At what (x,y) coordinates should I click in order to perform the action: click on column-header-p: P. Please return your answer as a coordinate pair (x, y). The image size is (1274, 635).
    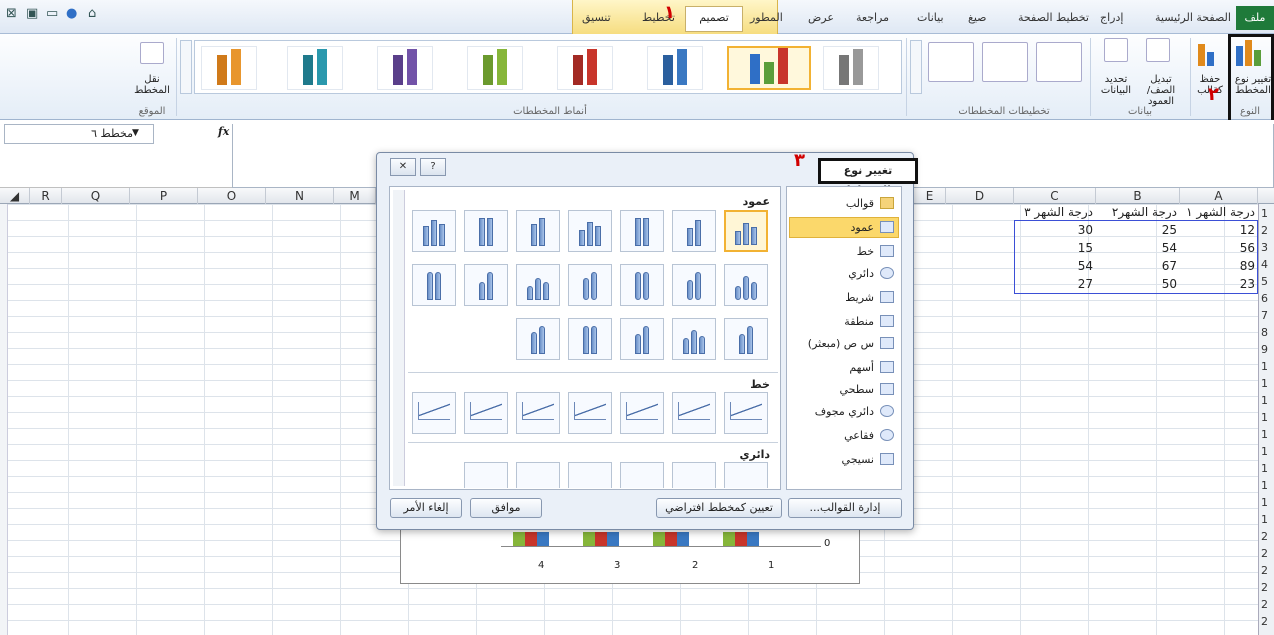
    Looking at the image, I should click on (164, 196).